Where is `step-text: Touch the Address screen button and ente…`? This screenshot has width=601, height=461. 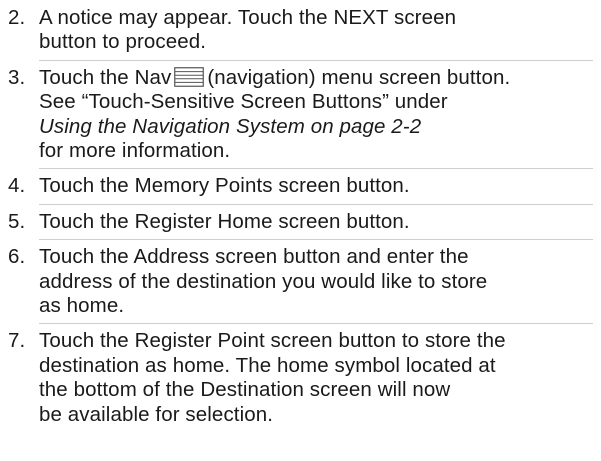 step-text: Touch the Address screen button and ente… is located at coordinates (316, 281).